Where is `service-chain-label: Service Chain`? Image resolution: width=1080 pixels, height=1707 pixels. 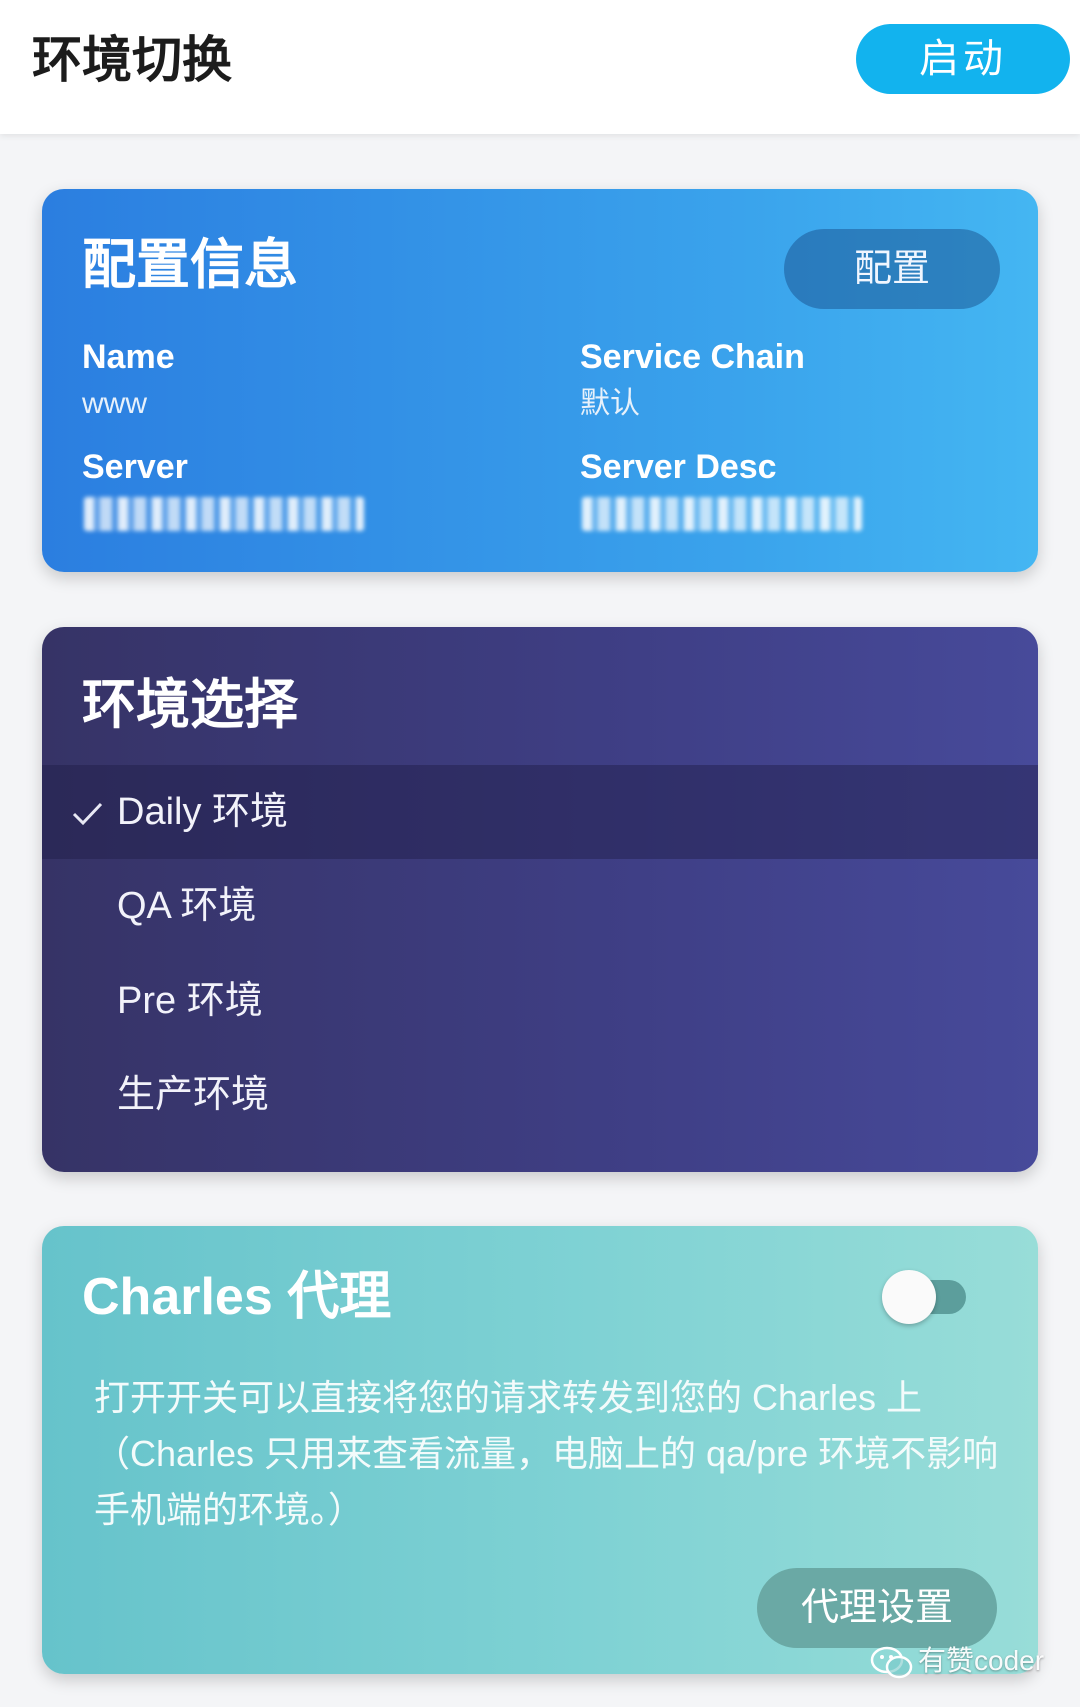
service-chain-label: Service Chain is located at coordinates (692, 357).